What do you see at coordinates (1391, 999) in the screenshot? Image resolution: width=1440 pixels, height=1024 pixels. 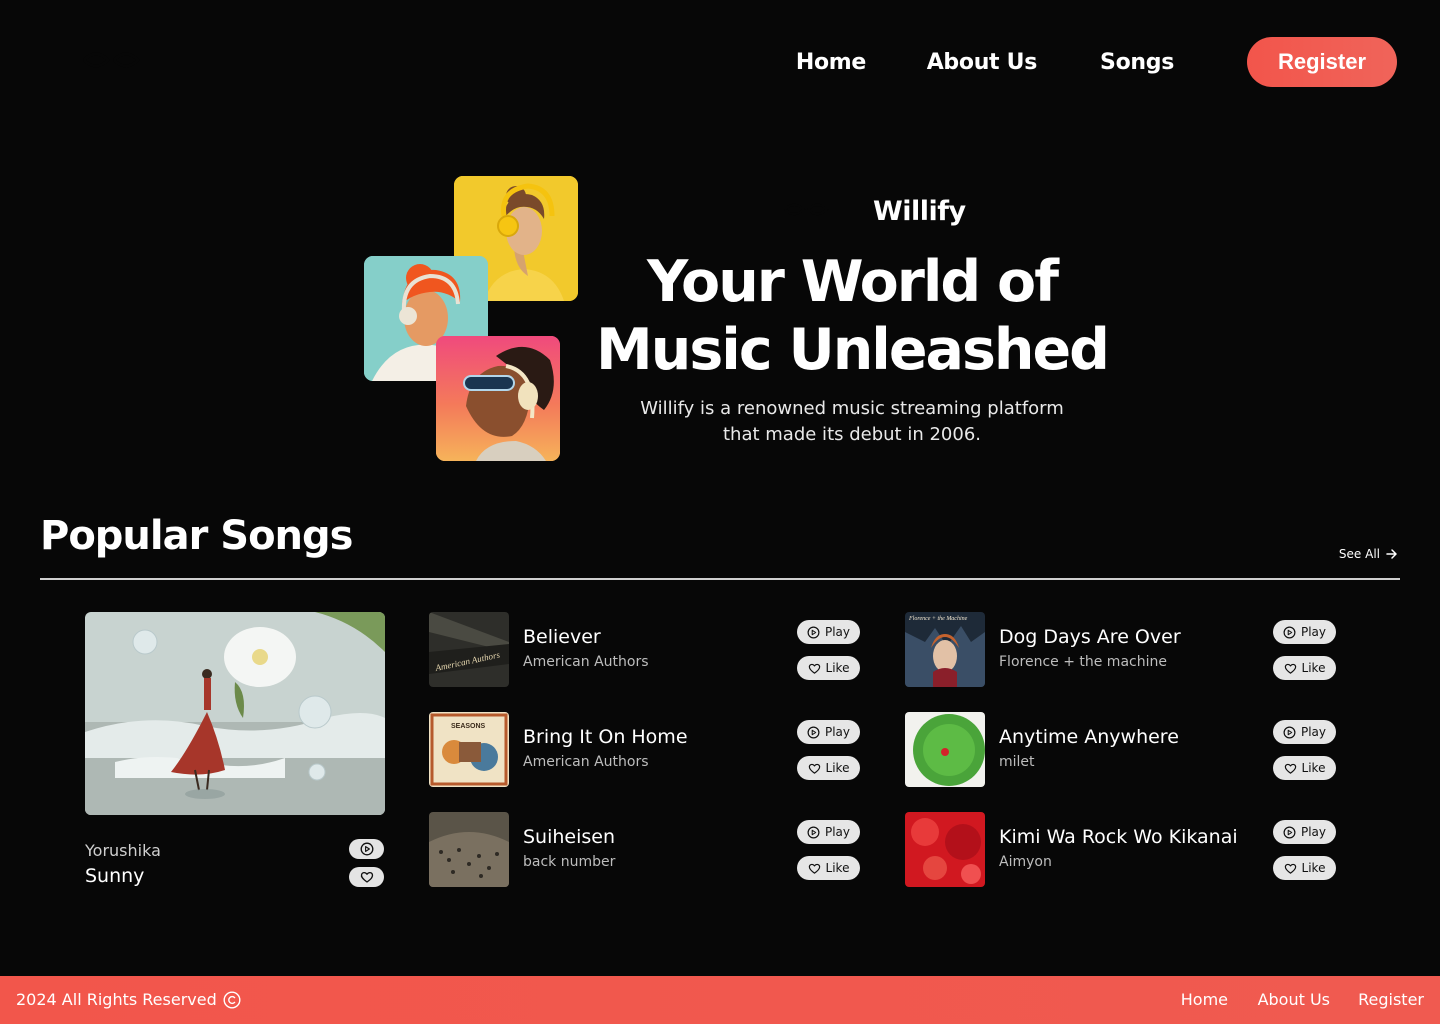 I see `footer-register-link: Register` at bounding box center [1391, 999].